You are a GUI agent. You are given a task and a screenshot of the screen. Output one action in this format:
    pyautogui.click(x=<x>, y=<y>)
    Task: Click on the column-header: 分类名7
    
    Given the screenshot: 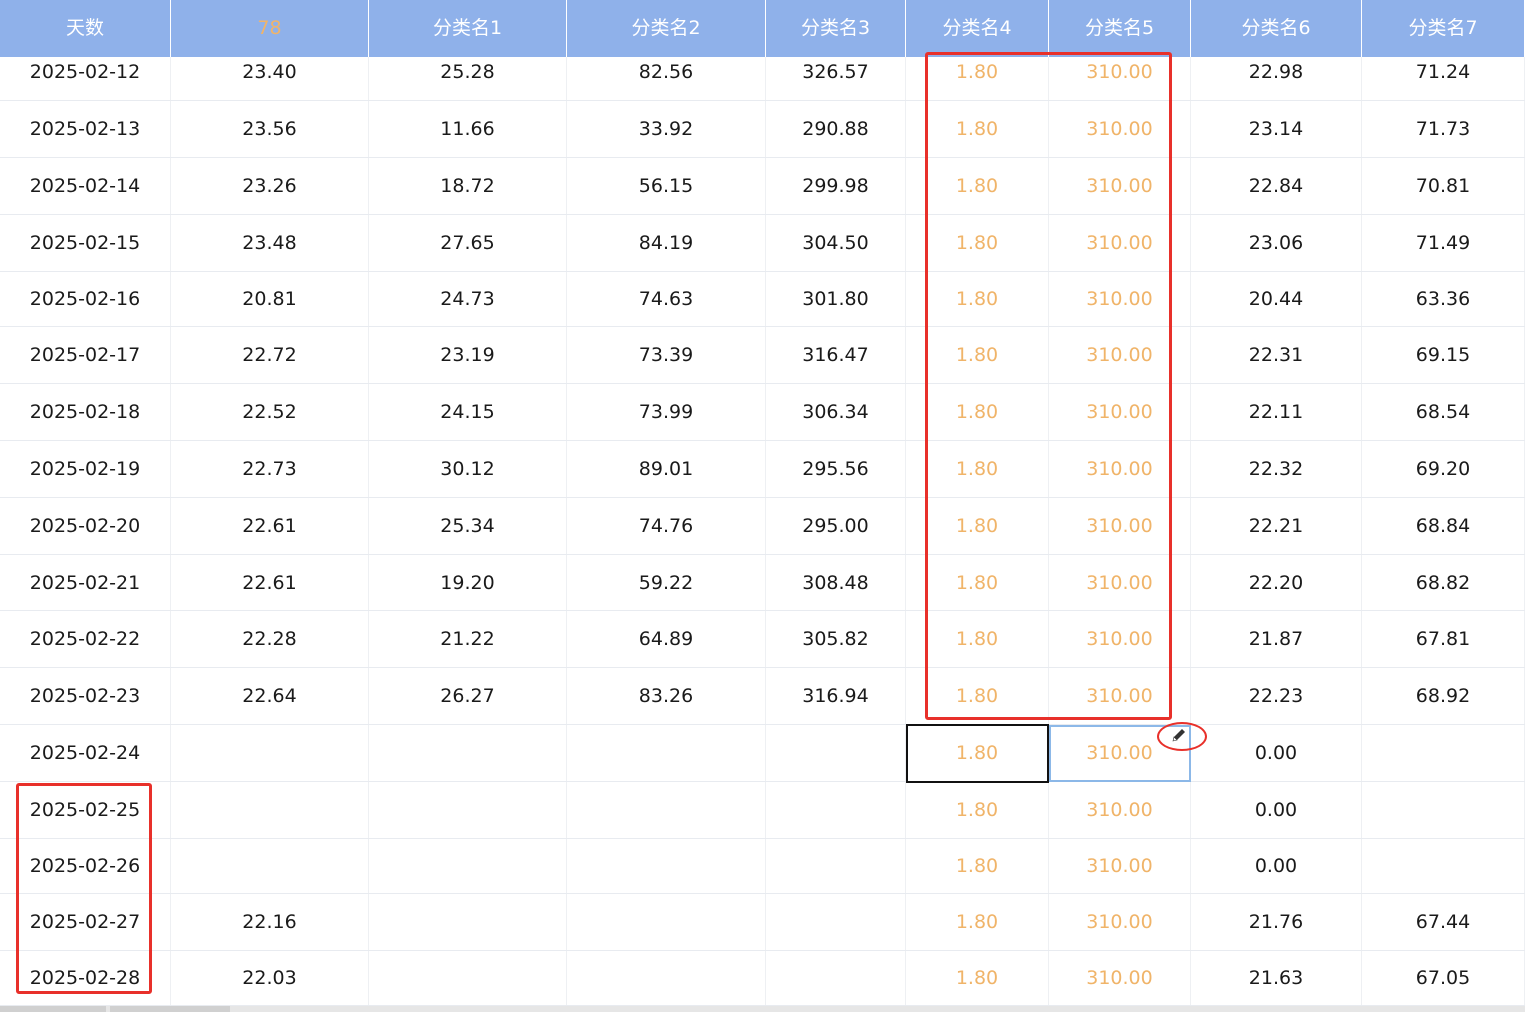 What is the action you would take?
    pyautogui.click(x=1443, y=28)
    